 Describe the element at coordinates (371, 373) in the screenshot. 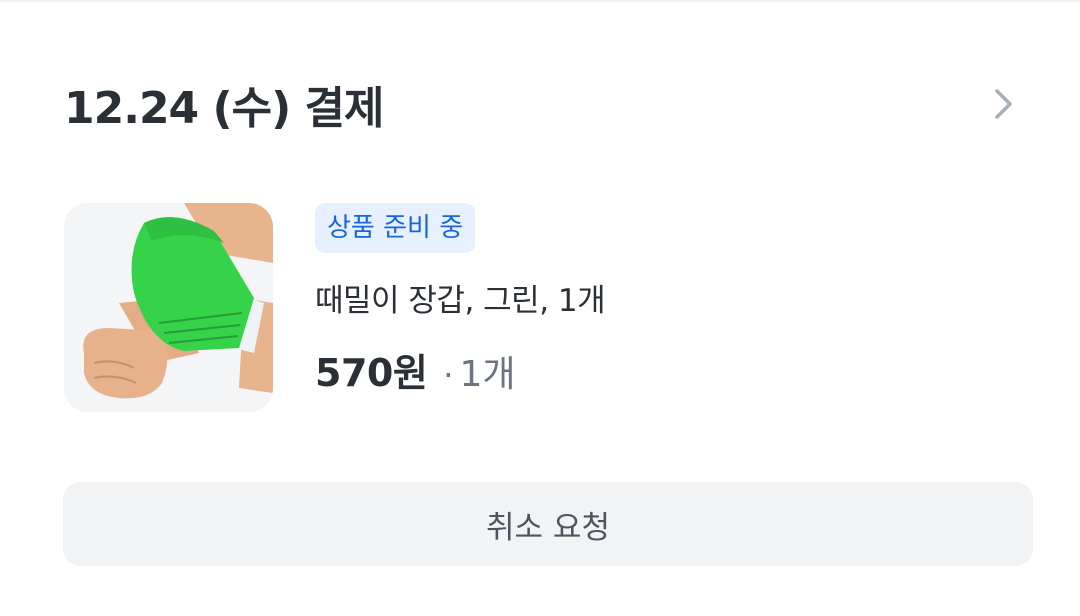

I see `product-price: 570원` at that location.